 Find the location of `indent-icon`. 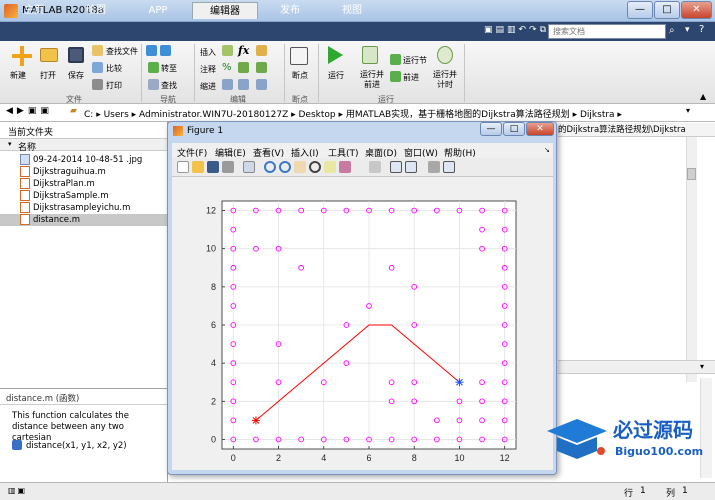

indent-icon is located at coordinates (243, 84).